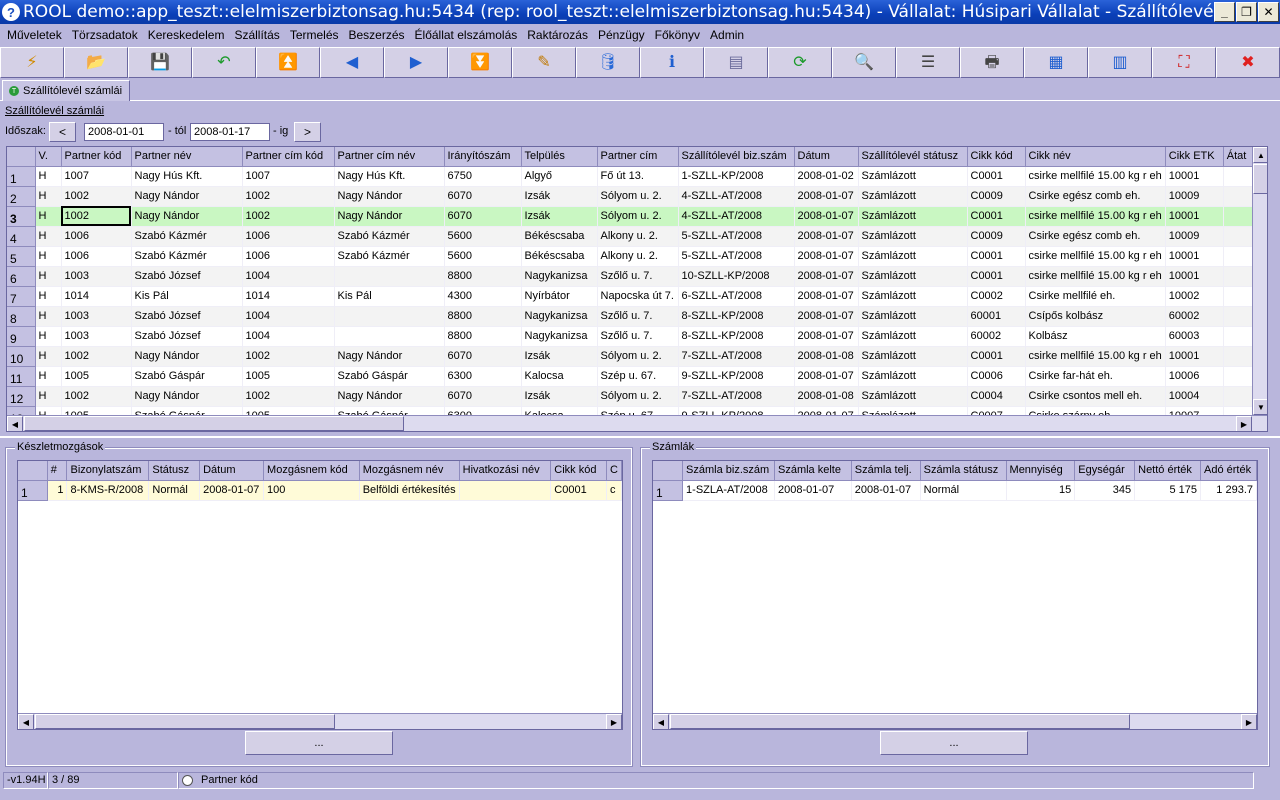 The image size is (1280, 800). What do you see at coordinates (608, 62) in the screenshot?
I see `toolbar-button-database: 🛢` at bounding box center [608, 62].